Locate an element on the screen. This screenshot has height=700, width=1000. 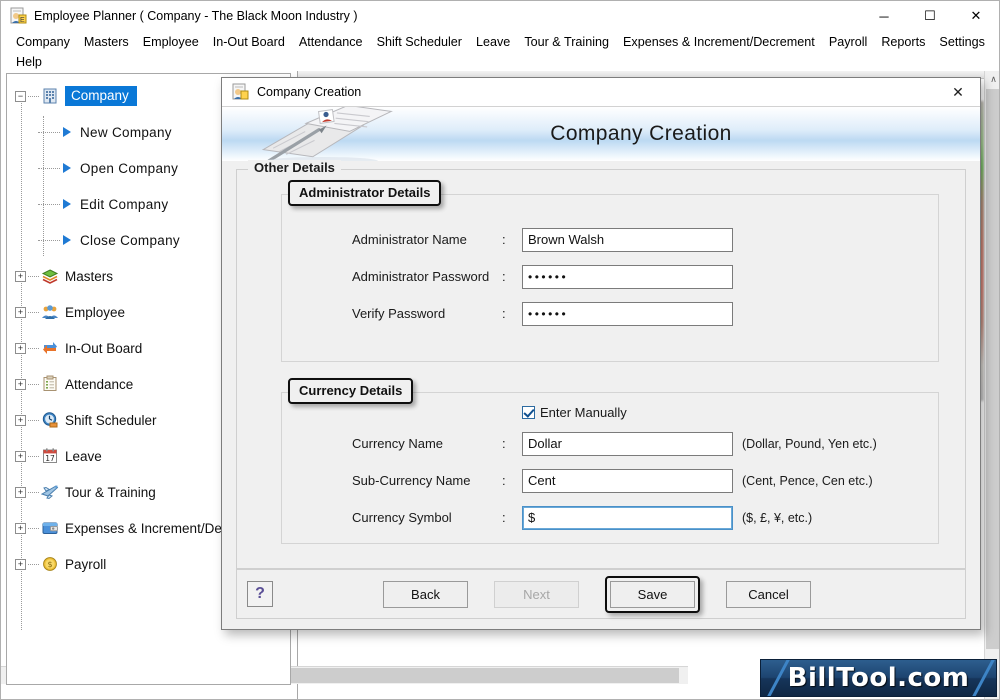
vertical-scroll-thumb is located at coordinates (992, 369).